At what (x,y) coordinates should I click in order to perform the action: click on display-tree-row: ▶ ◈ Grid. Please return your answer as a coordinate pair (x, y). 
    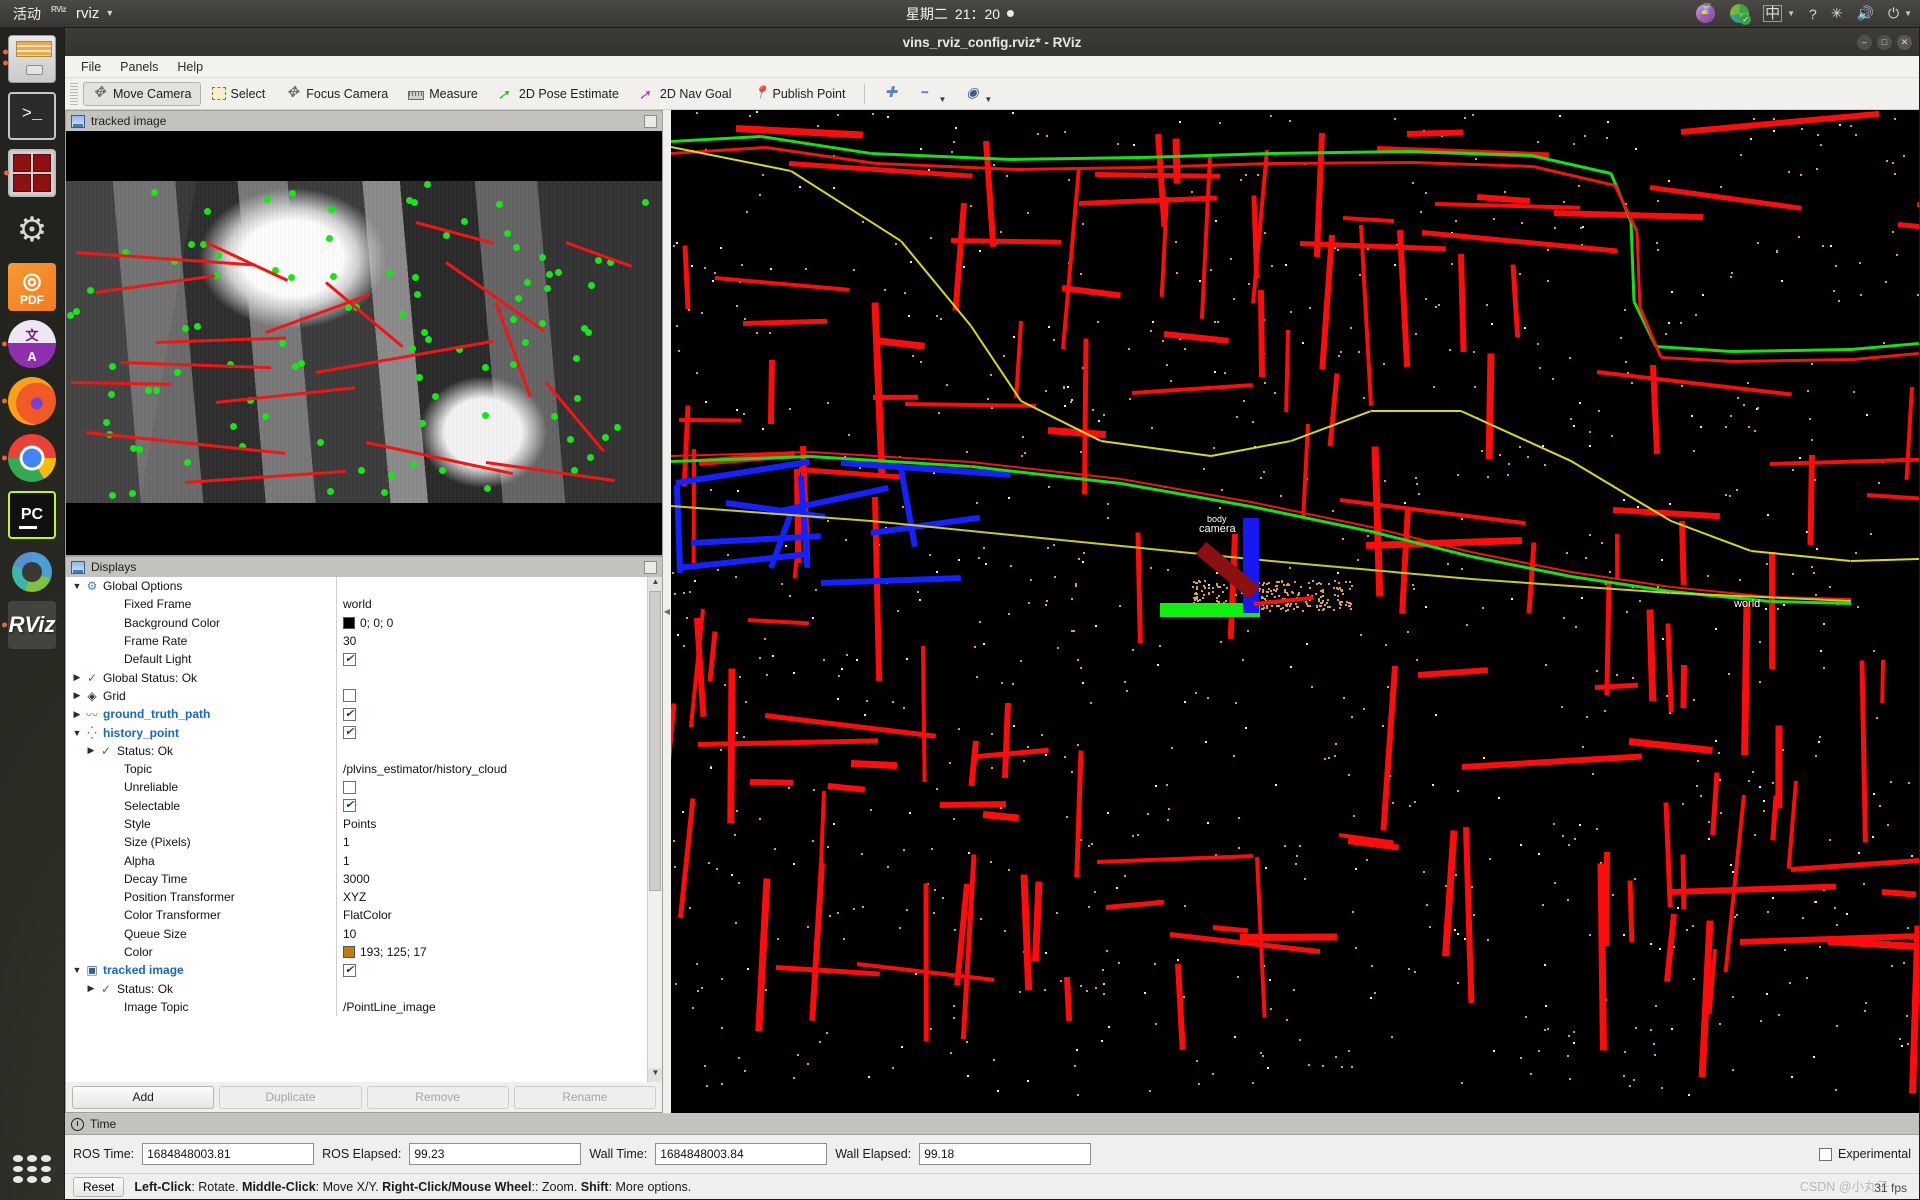
    Looking at the image, I should click on (364, 696).